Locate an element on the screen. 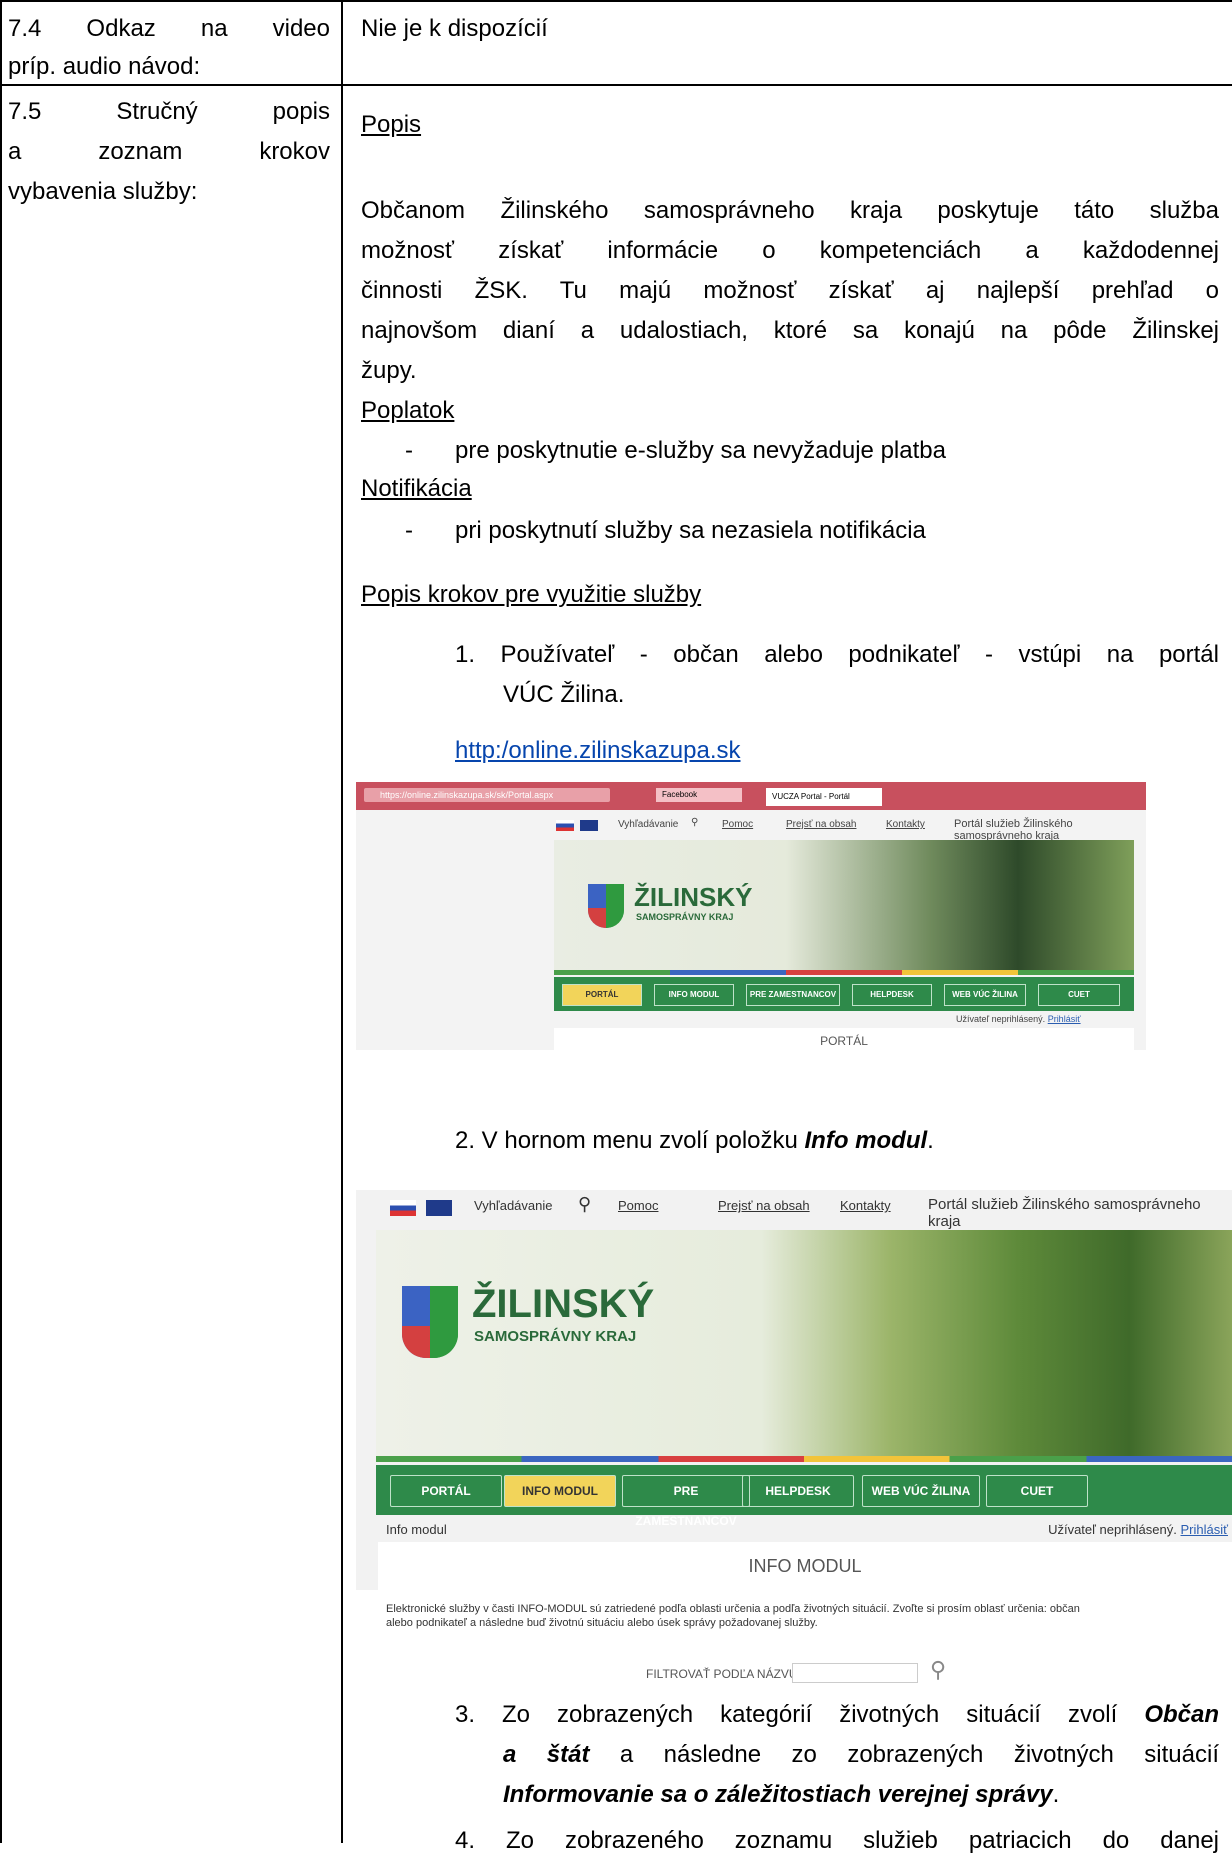 Image resolution: width=1232 pixels, height=1855 pixels. step2-bold: Info modul is located at coordinates (866, 1140).